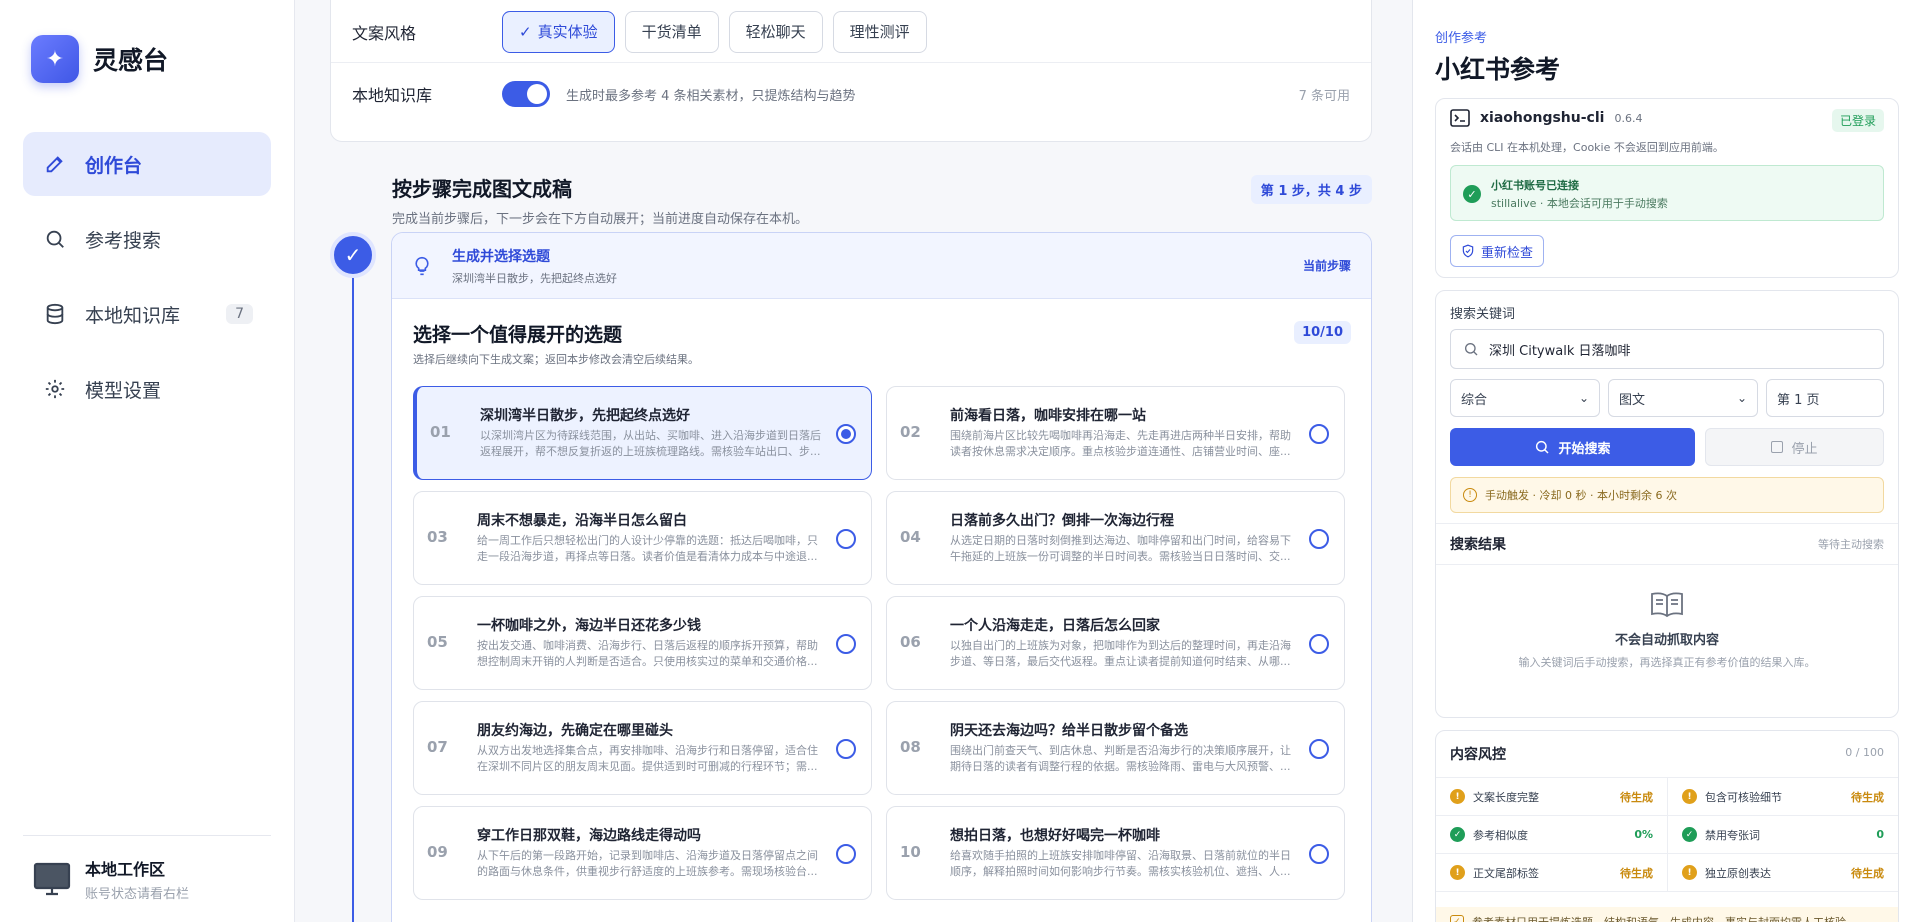 The height and width of the screenshot is (922, 1920). I want to click on risk-footer: ✓ 参考素材只用于提炼选题、结构和语气。生成内容、事实与封面均需人工核验。, so click(1667, 914).